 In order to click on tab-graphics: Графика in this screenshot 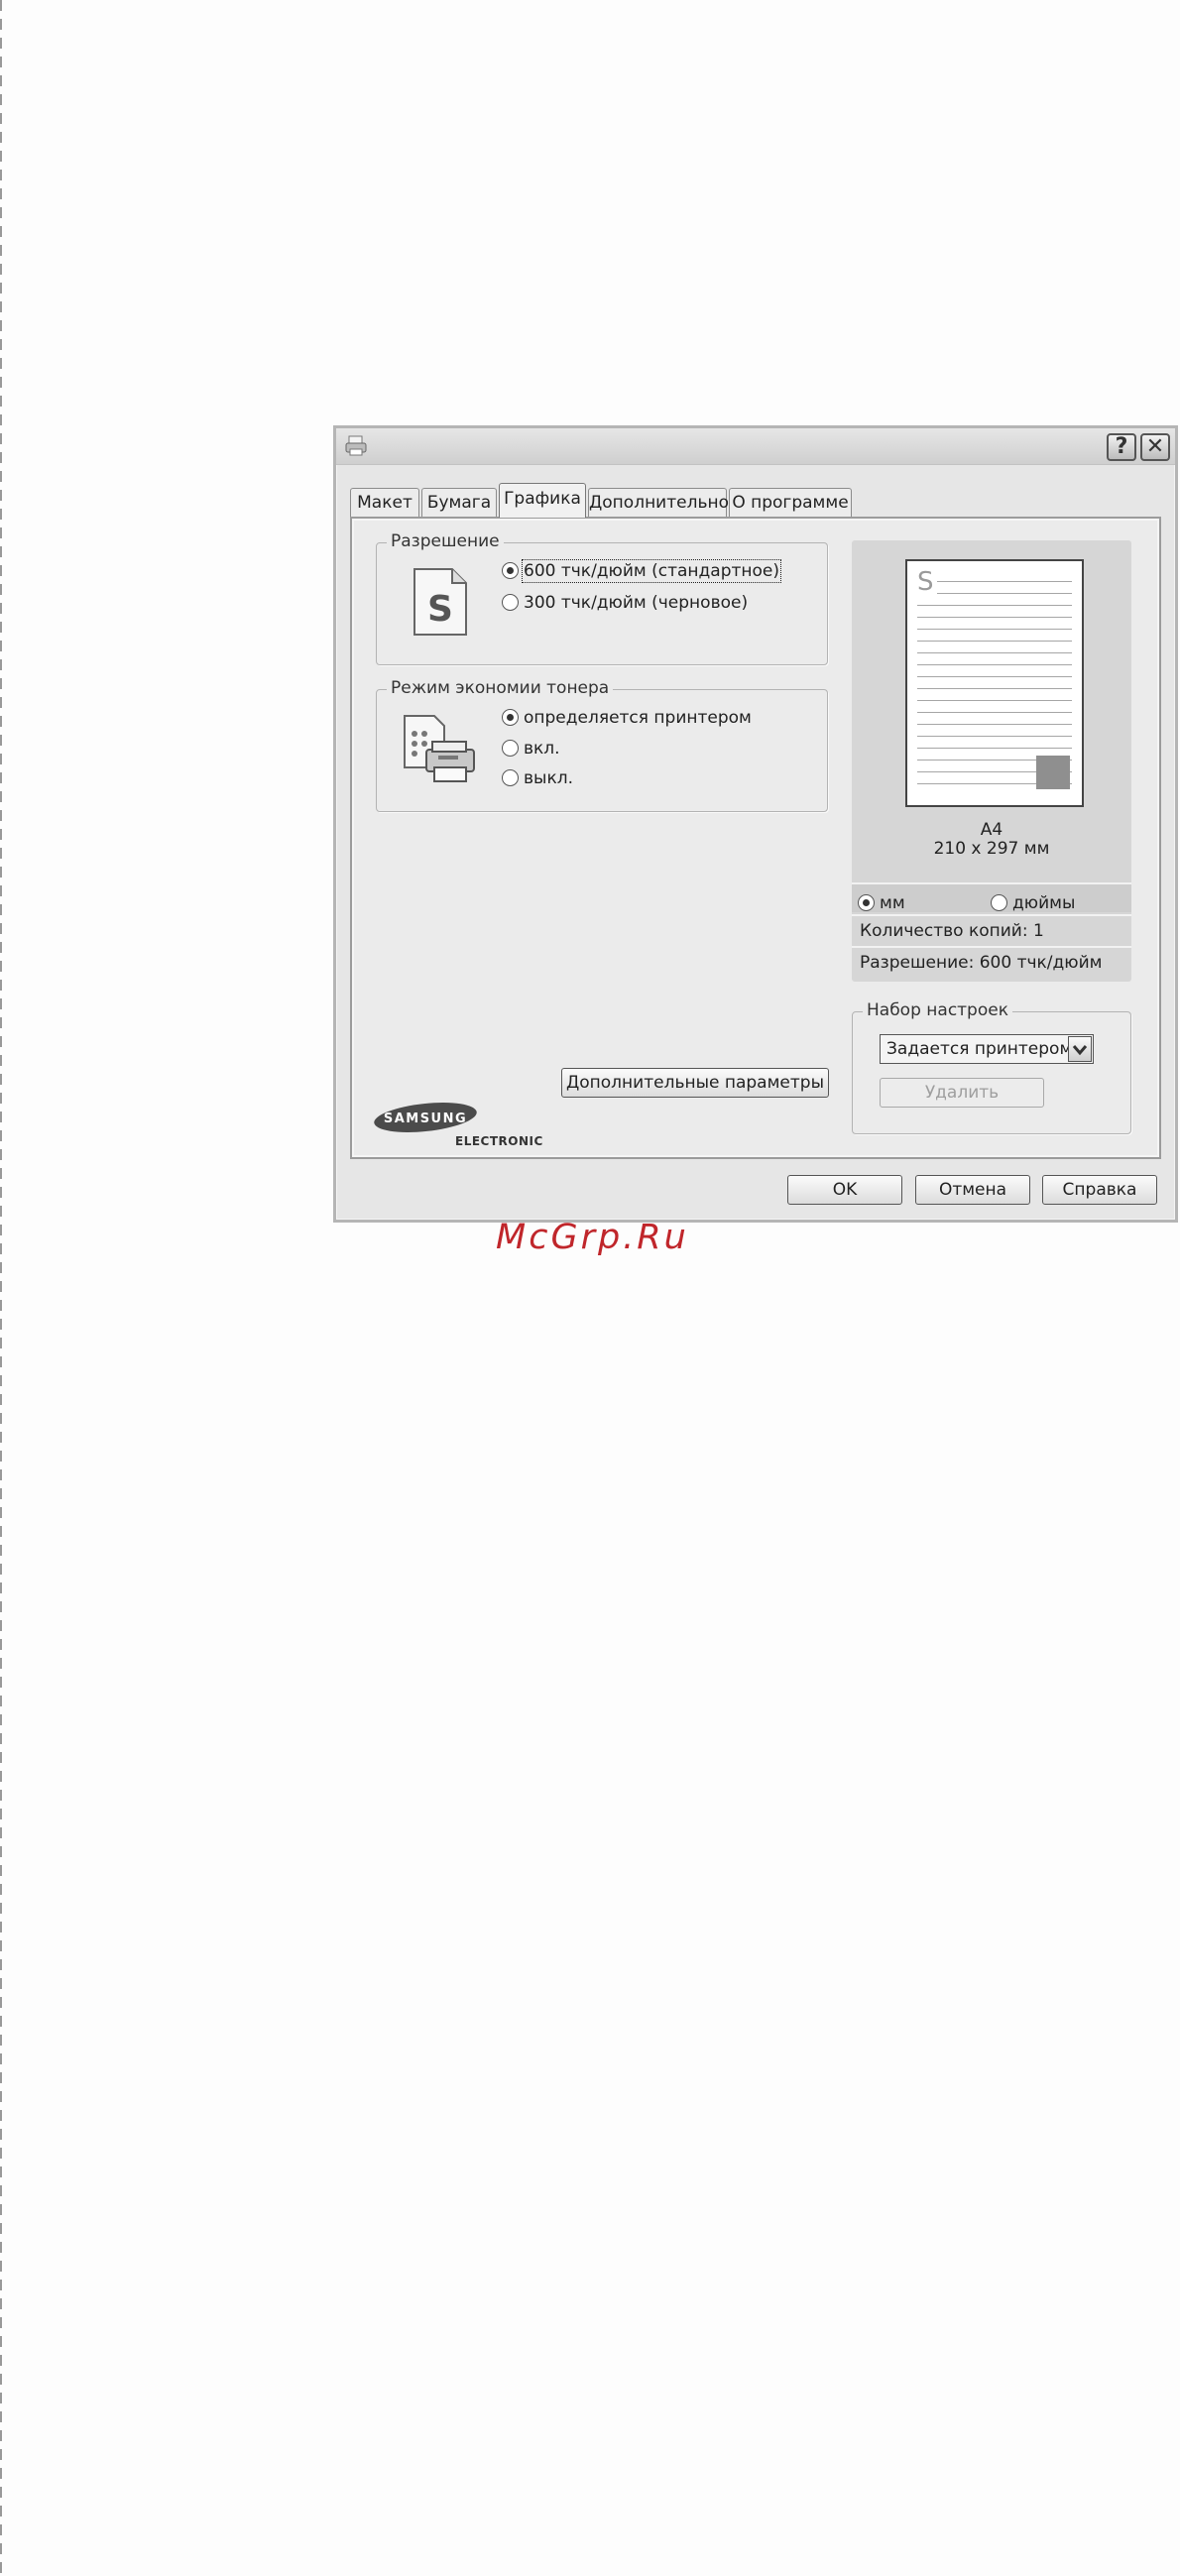, I will do `click(542, 501)`.